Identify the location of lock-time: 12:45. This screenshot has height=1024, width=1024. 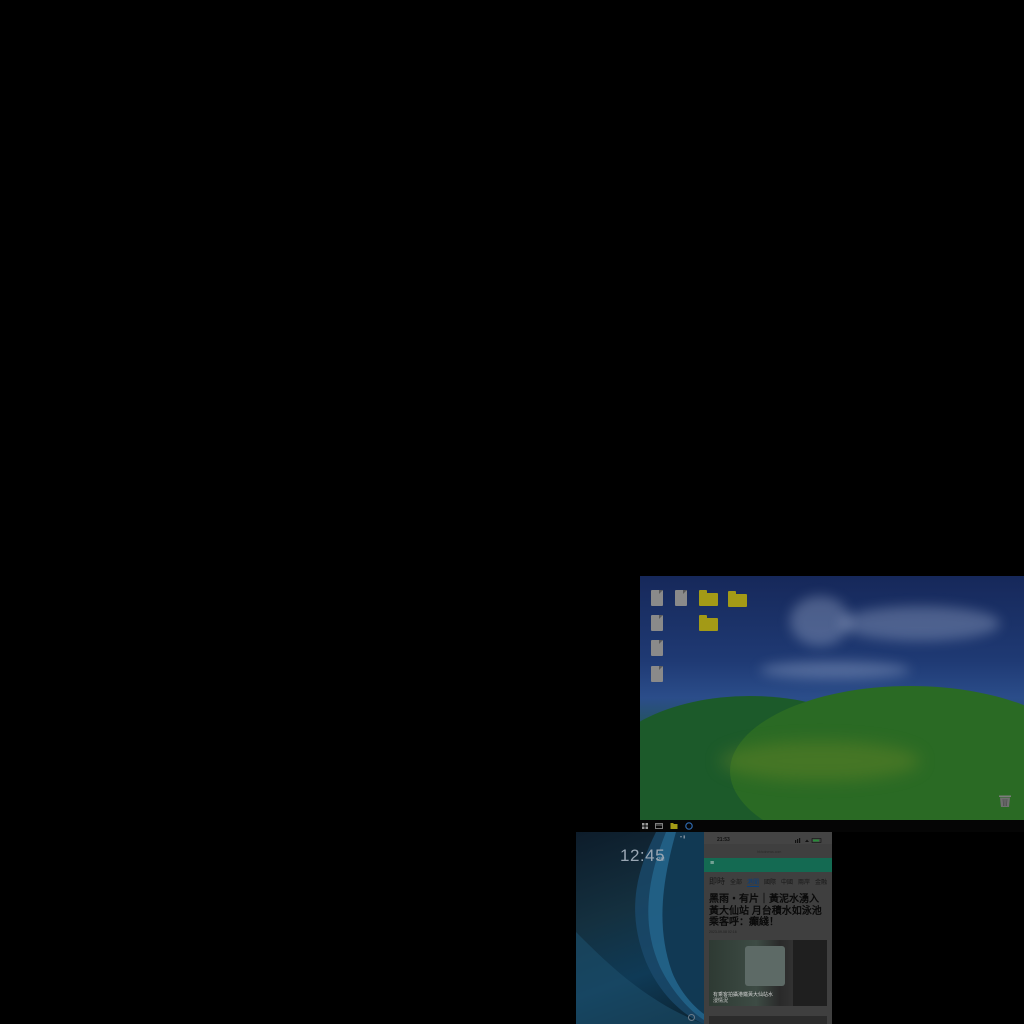
(643, 855).